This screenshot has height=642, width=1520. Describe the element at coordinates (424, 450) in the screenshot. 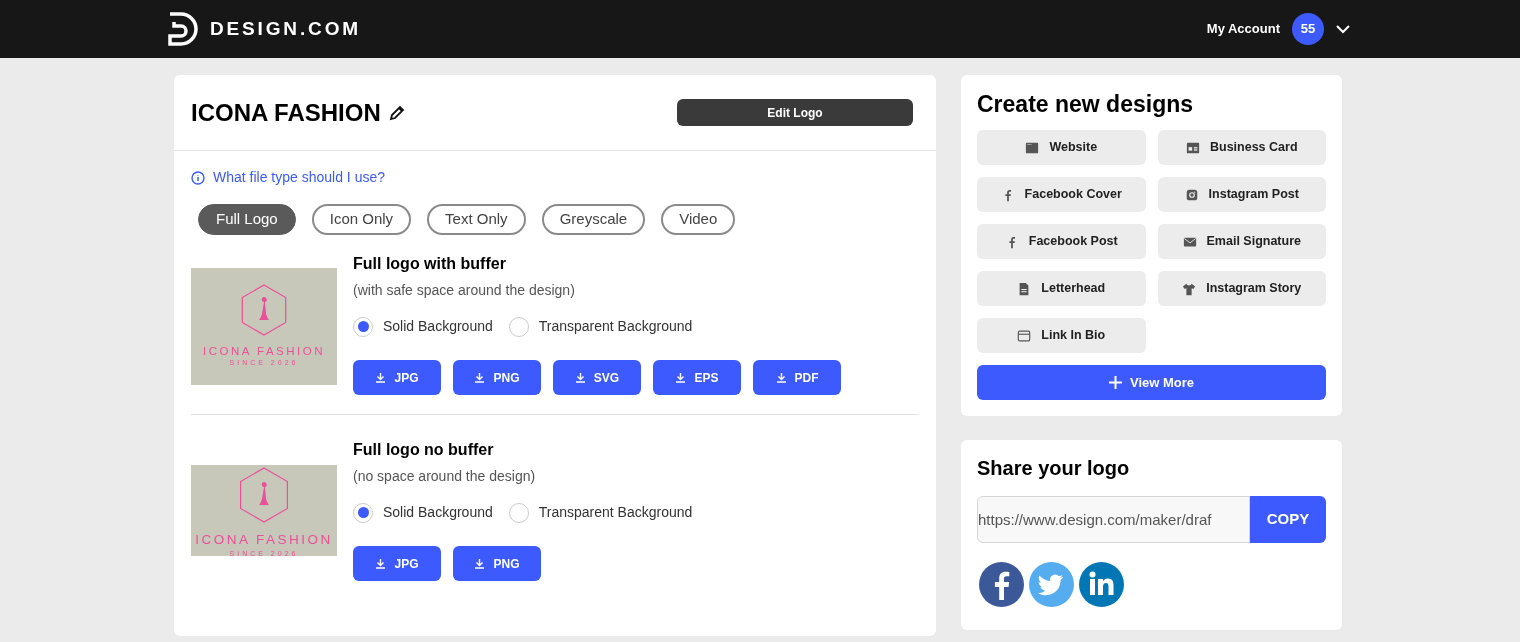

I see `variant-title: Full logo no buffer` at that location.